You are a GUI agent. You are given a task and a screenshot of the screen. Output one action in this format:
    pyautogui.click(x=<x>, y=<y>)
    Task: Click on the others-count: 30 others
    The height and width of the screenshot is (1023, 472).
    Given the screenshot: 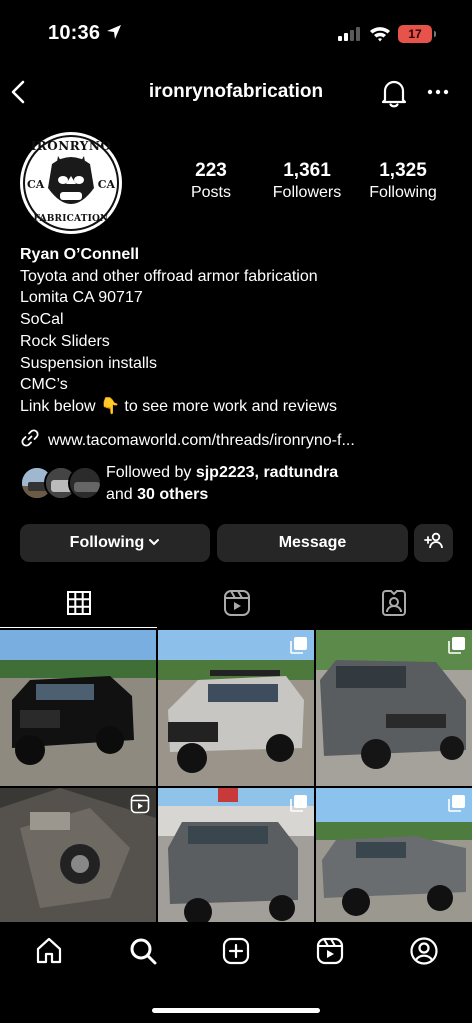 What is the action you would take?
    pyautogui.click(x=172, y=494)
    